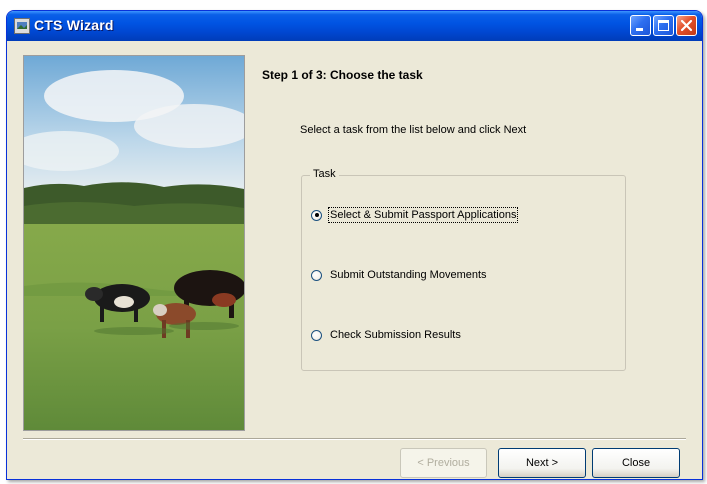 The width and height of the screenshot is (707, 484). I want to click on close-window-button, so click(686, 25).